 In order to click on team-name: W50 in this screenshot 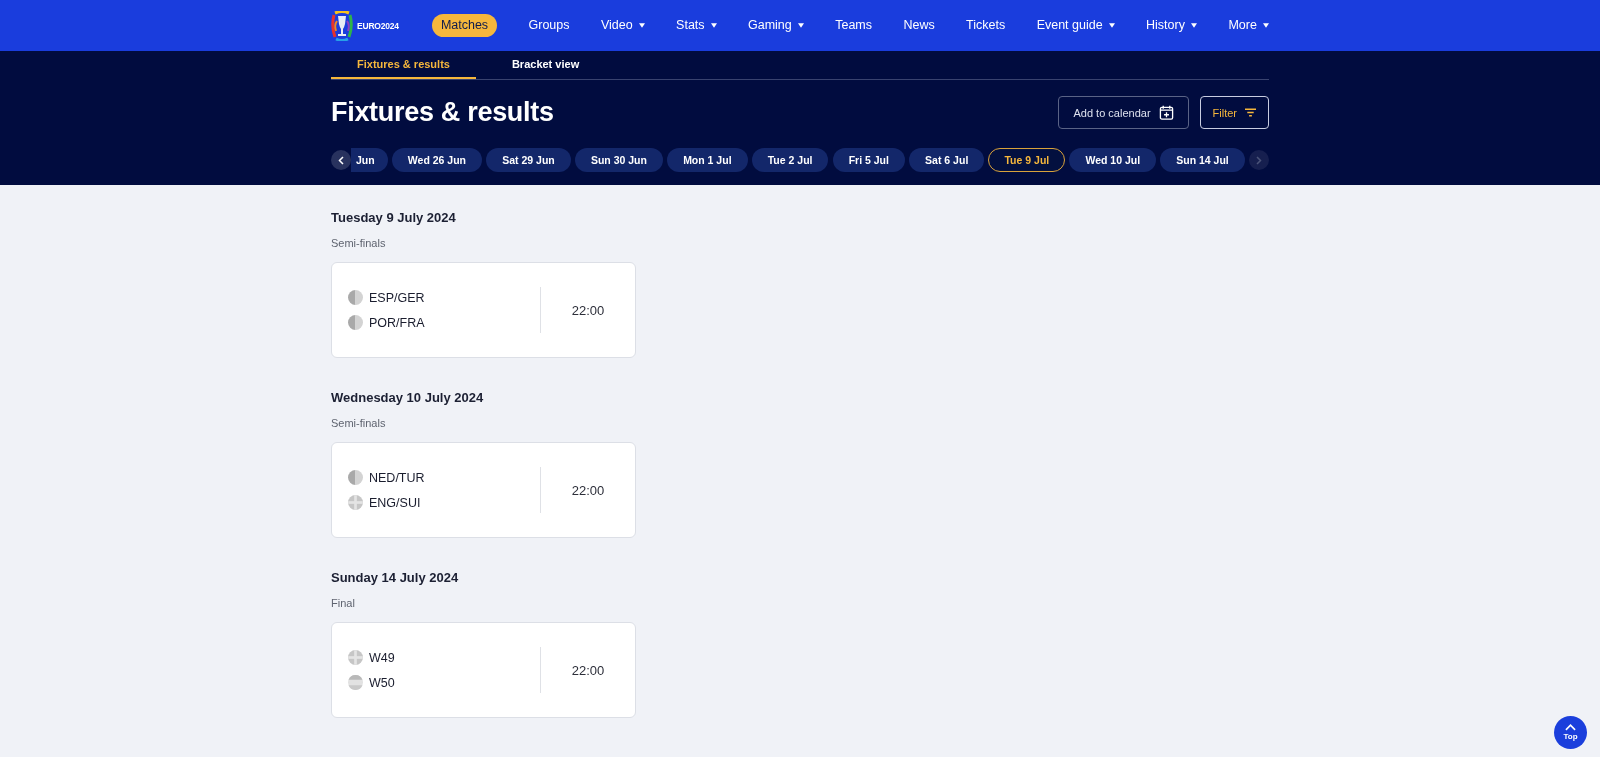, I will do `click(382, 682)`.